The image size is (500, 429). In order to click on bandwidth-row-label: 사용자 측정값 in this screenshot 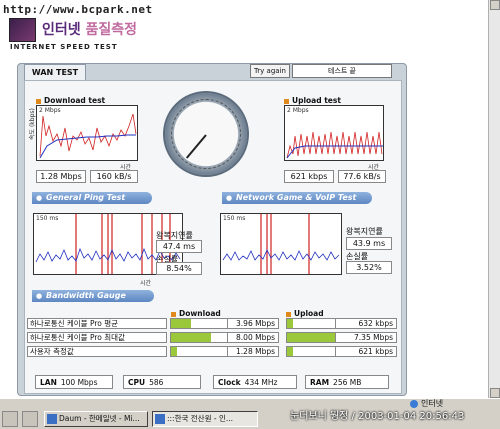, I will do `click(97, 351)`.